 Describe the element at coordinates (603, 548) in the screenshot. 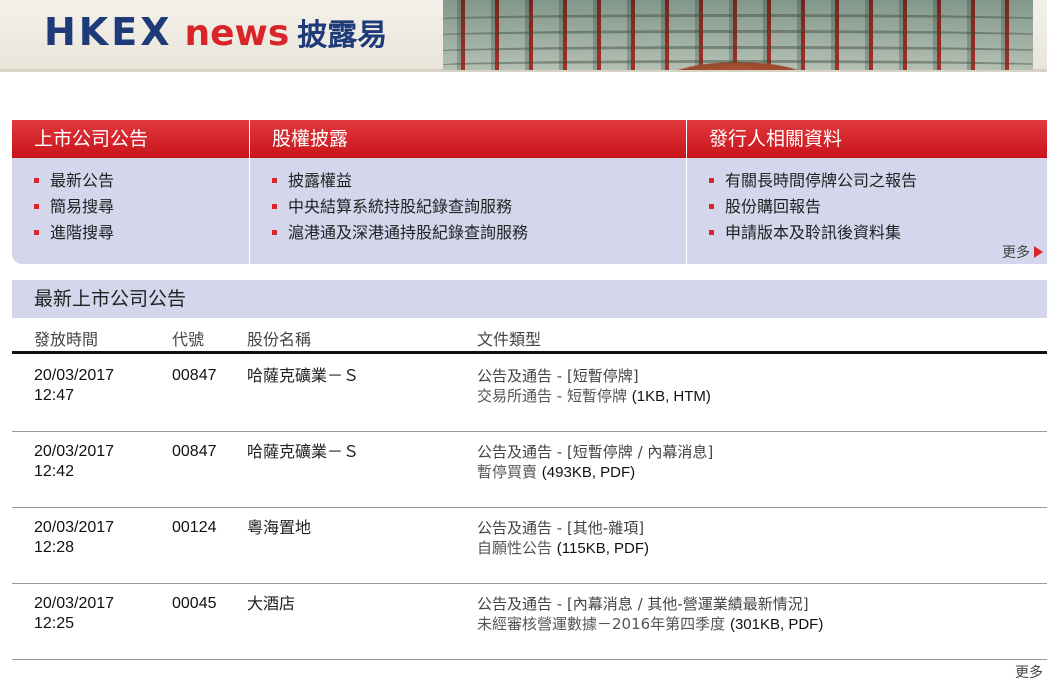

I see `document-size: (115KB, PDF)` at that location.